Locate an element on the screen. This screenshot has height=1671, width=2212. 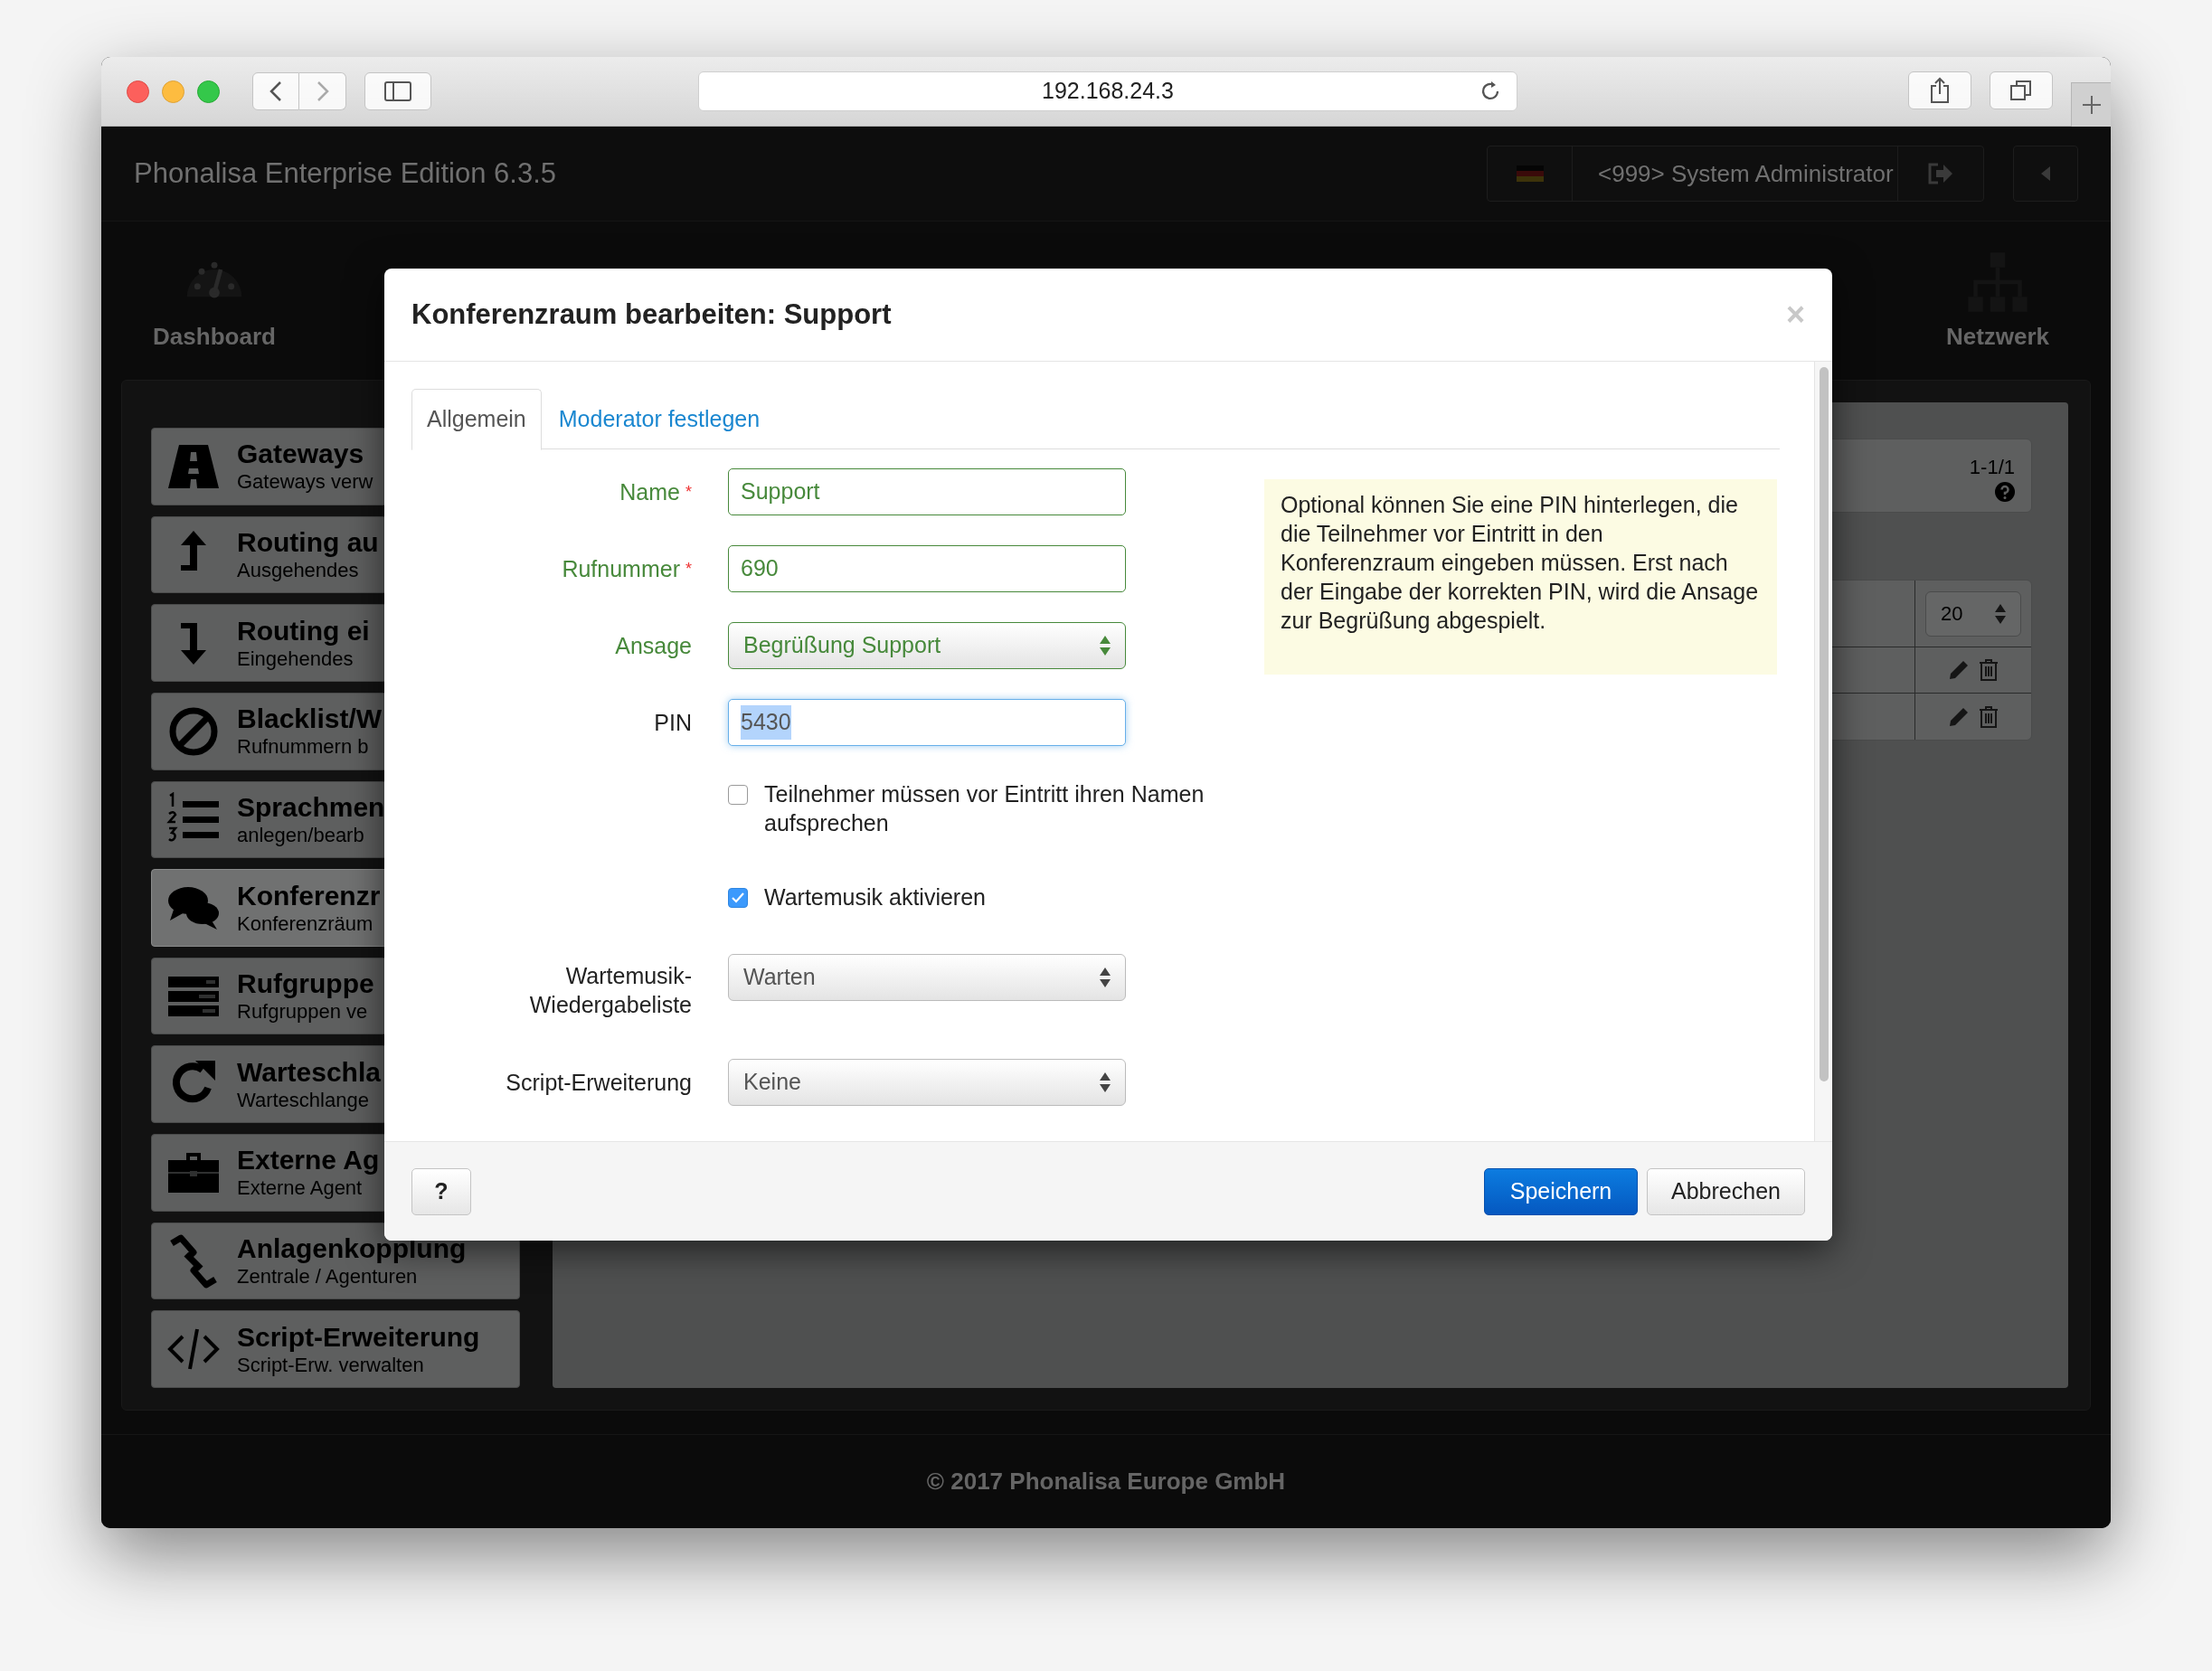
logout-icon is located at coordinates (1940, 173).